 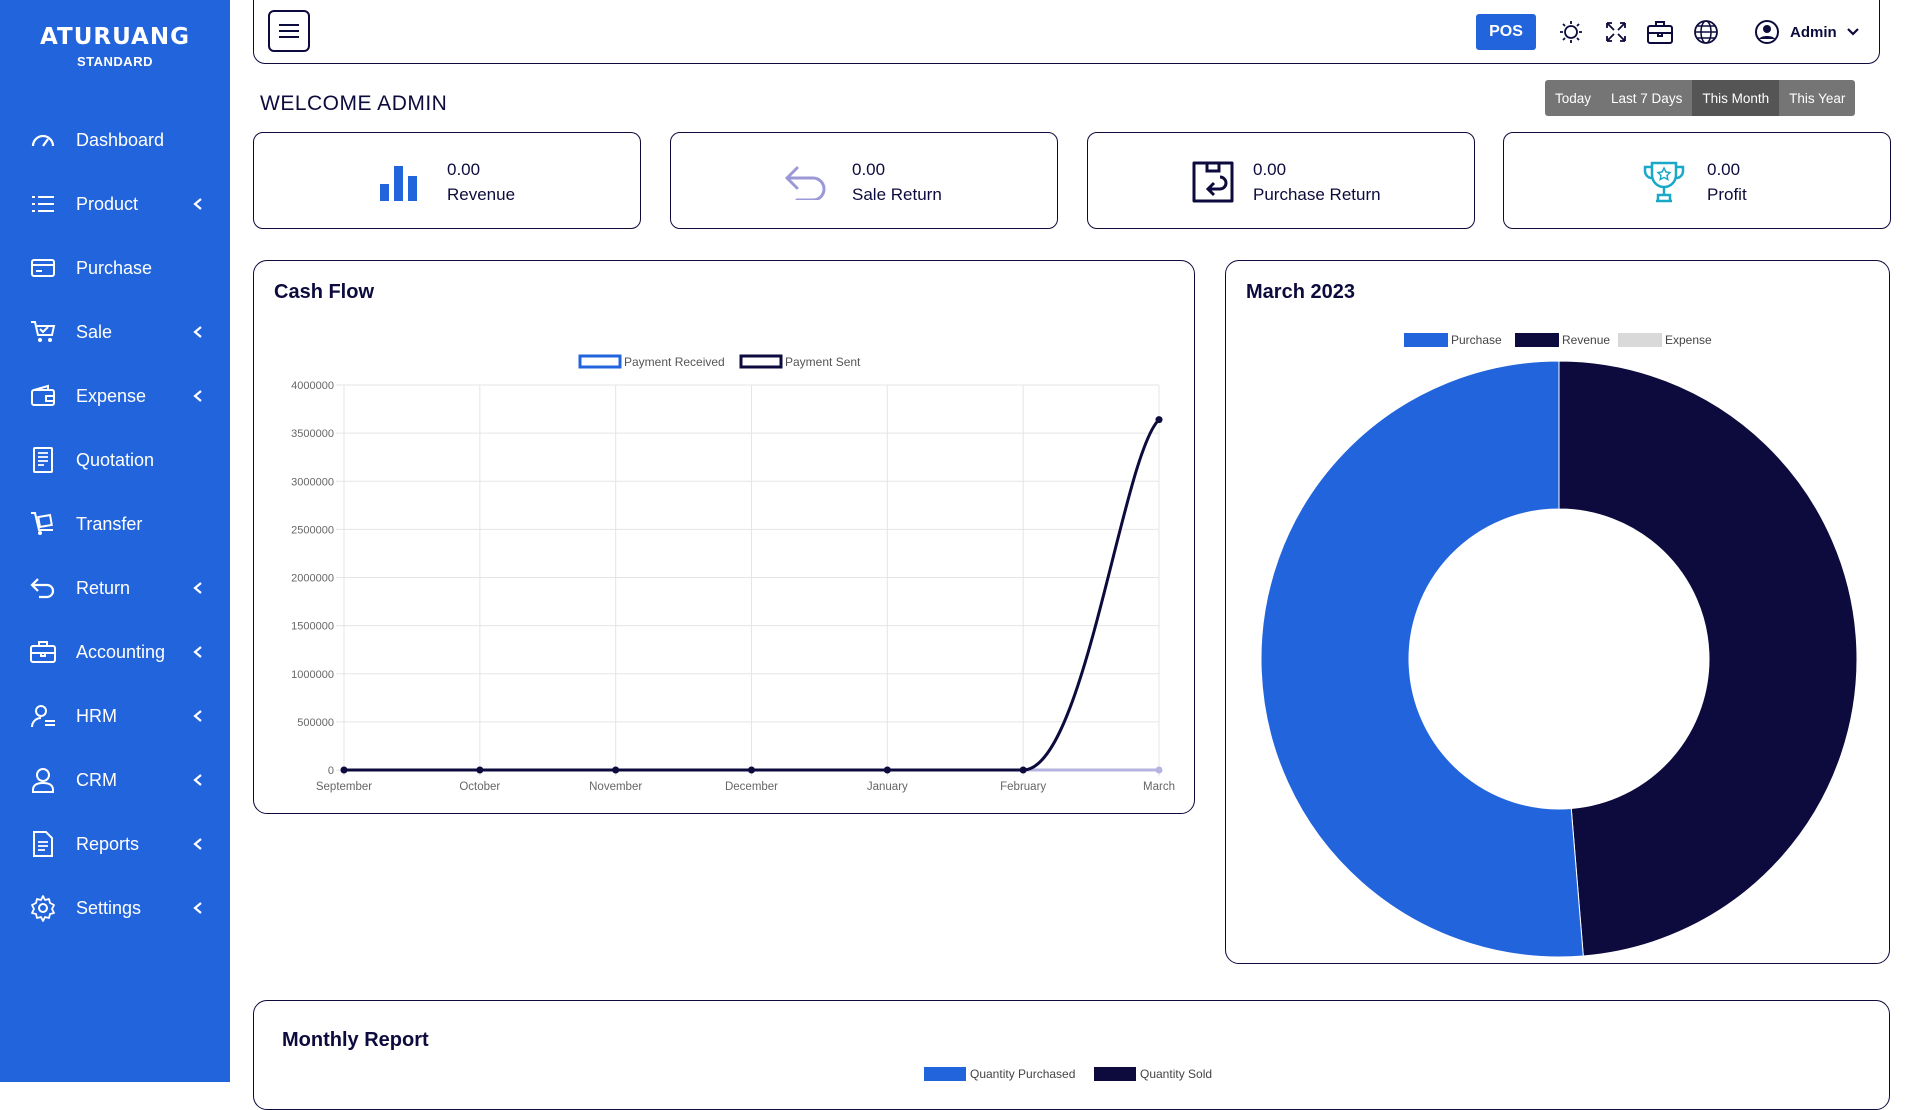 What do you see at coordinates (1281, 180) in the screenshot?
I see `purchase-return-card: 0.00 Purchase Return` at bounding box center [1281, 180].